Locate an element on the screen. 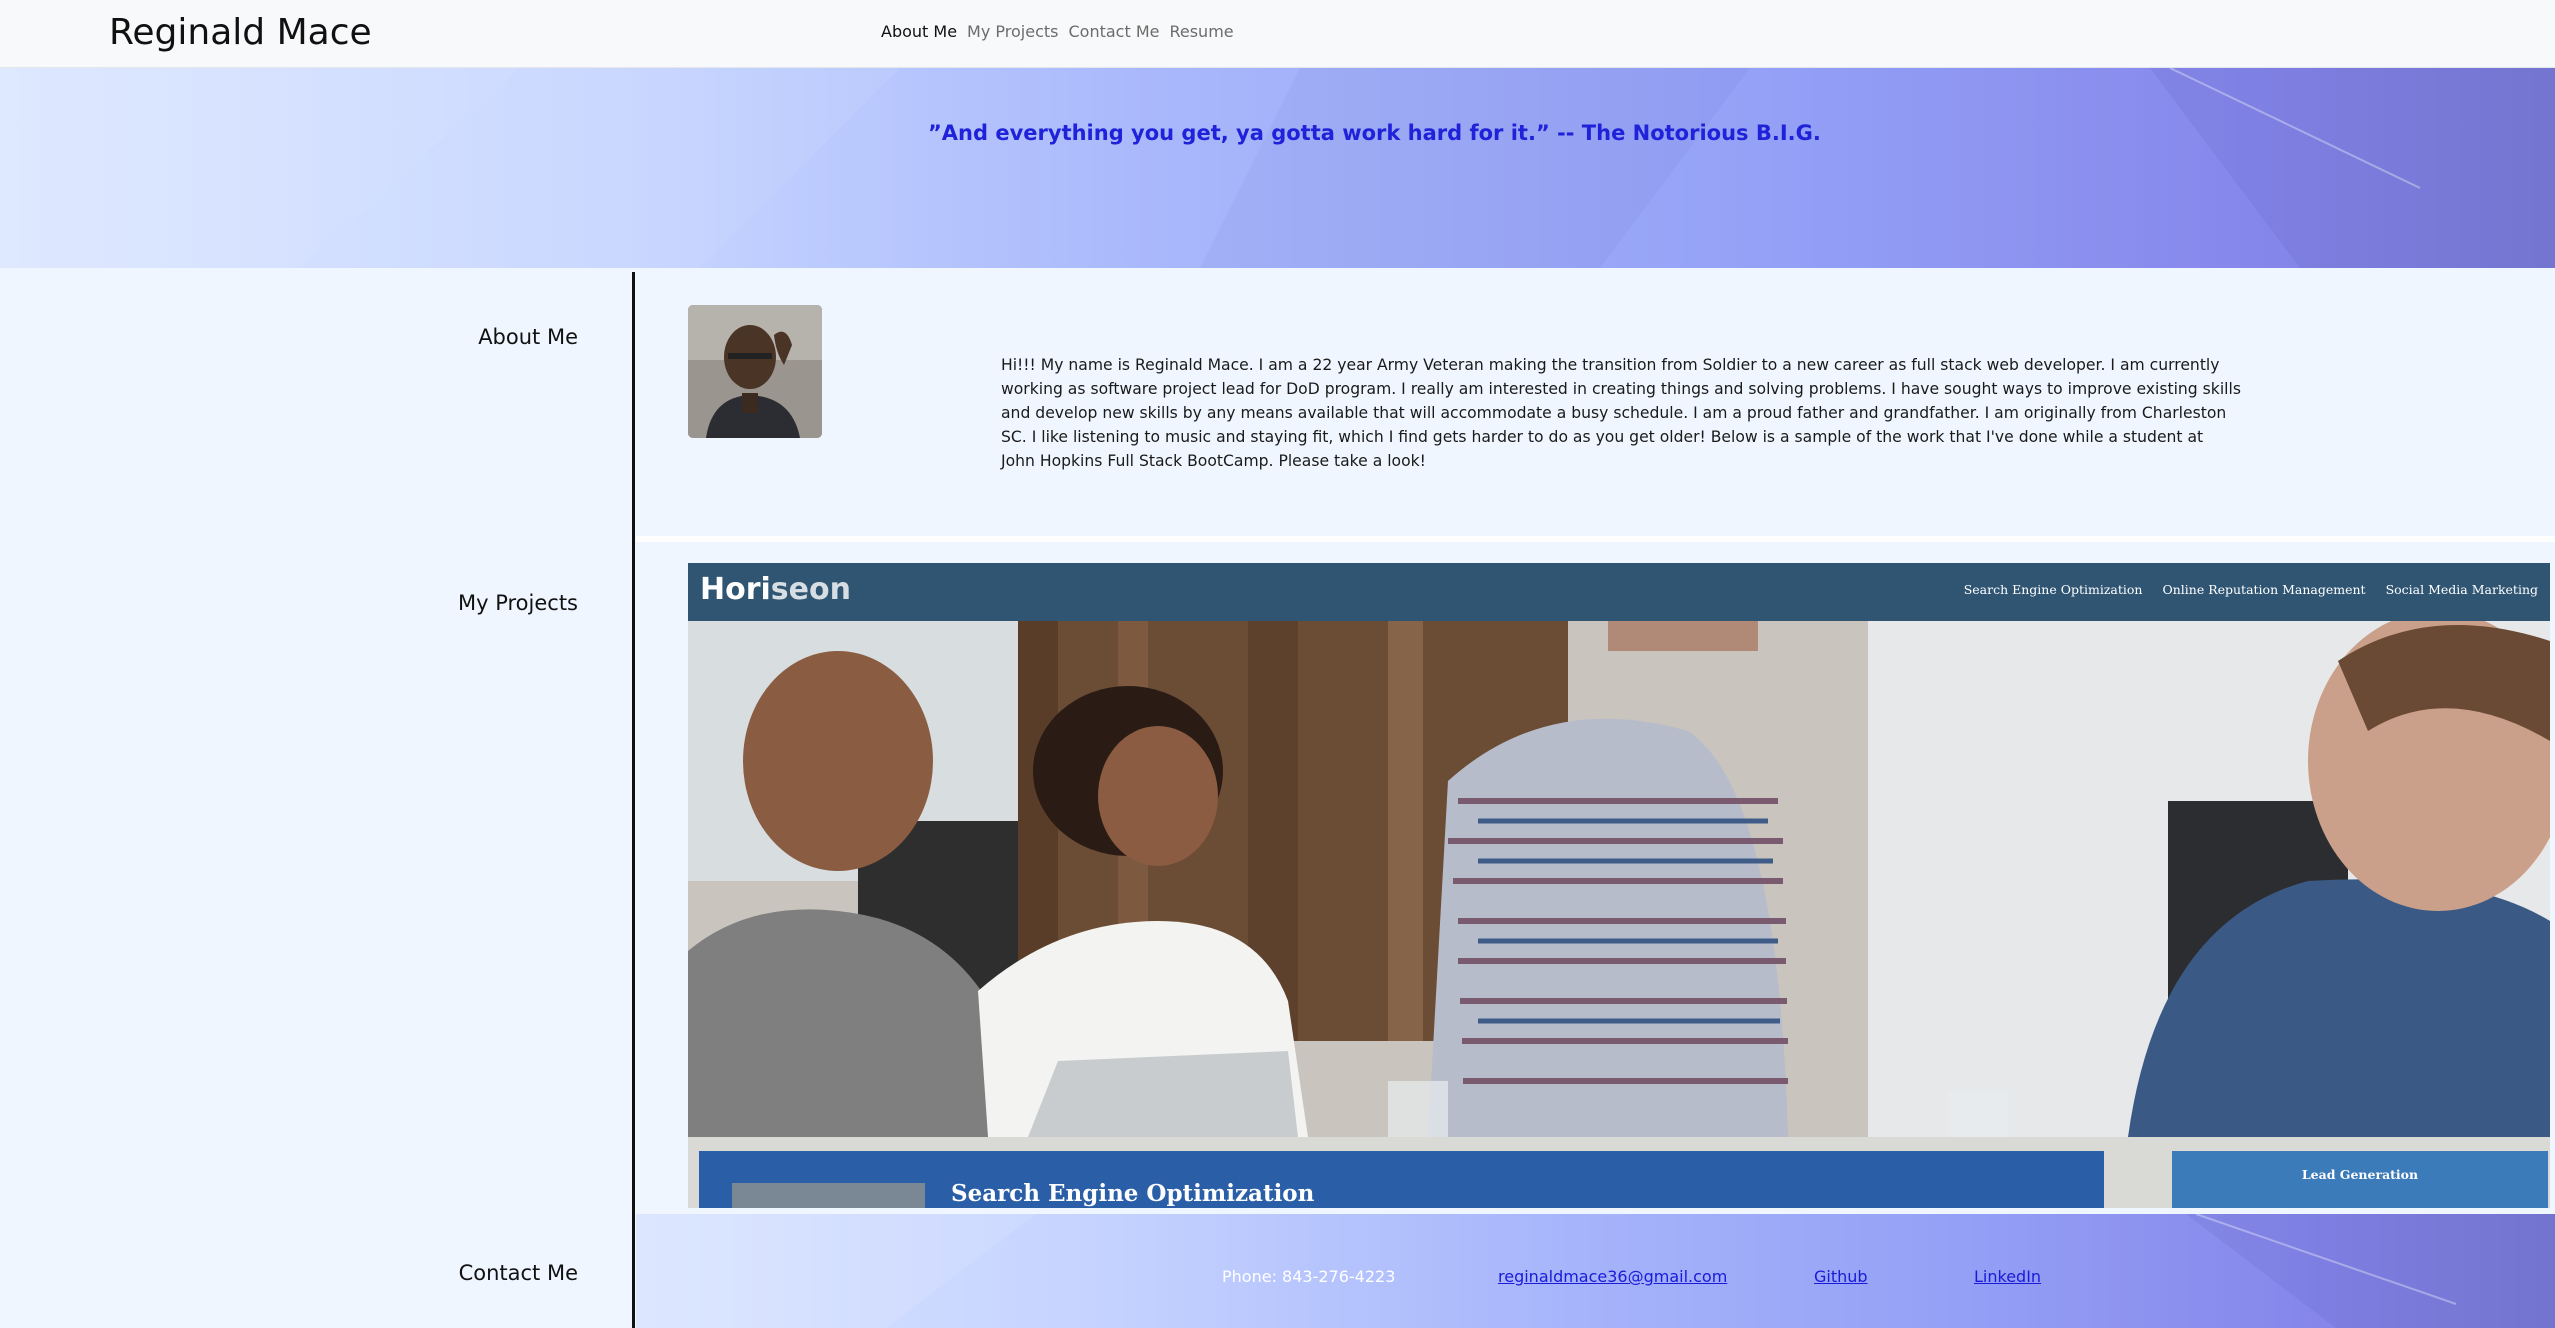  project-preview-nav-item: Online Reputation Management is located at coordinates (2264, 589).